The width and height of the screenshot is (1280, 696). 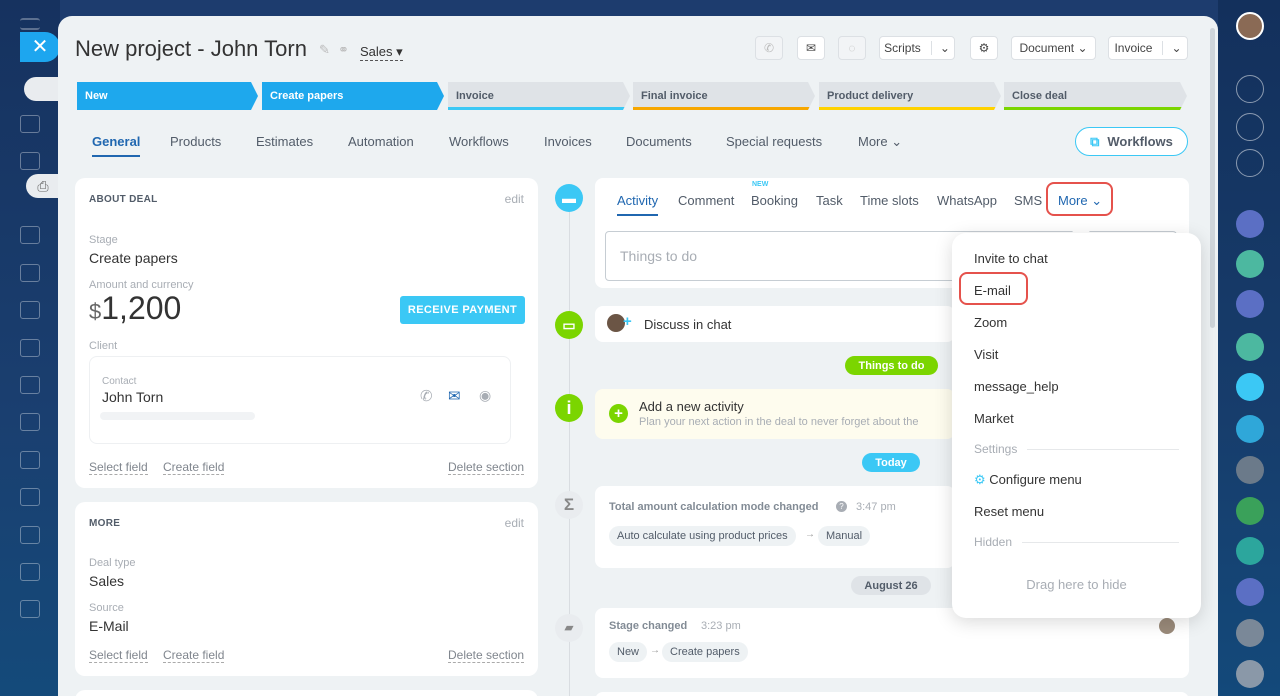 I want to click on tab-general: General, so click(x=116, y=145).